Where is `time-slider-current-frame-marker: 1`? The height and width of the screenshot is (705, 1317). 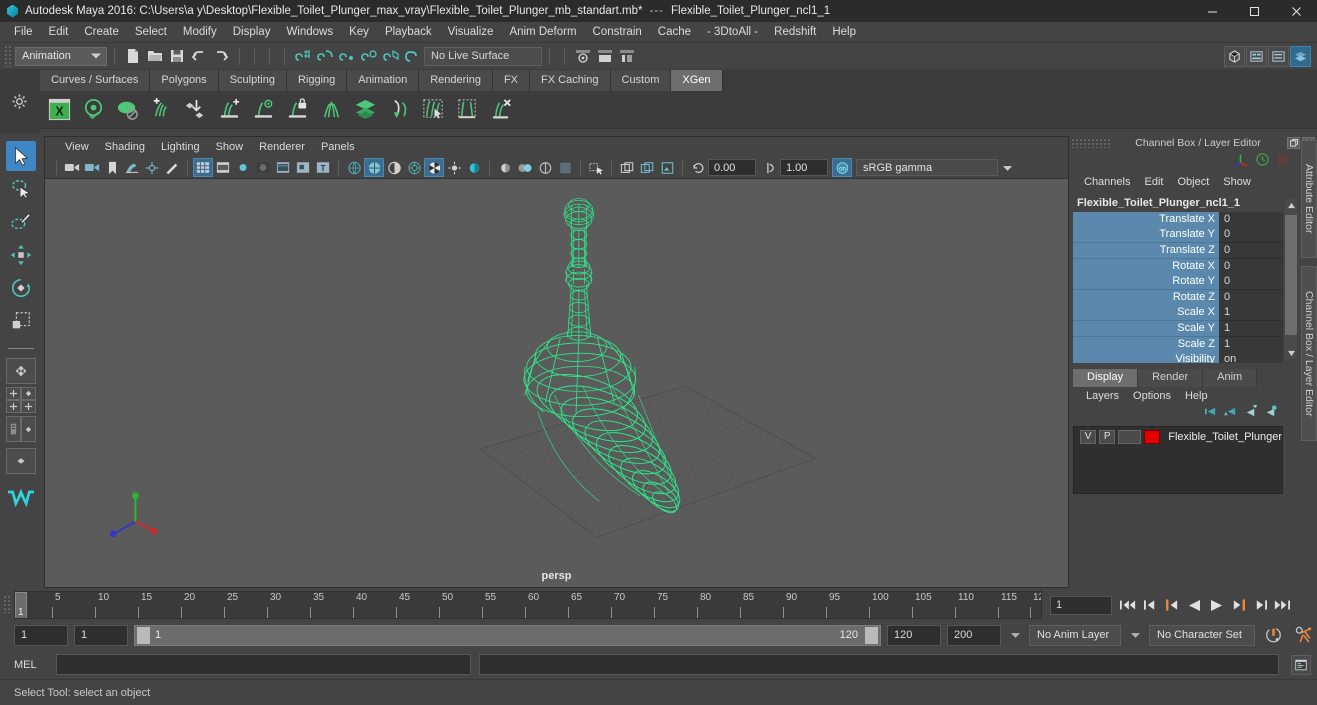 time-slider-current-frame-marker: 1 is located at coordinates (21, 605).